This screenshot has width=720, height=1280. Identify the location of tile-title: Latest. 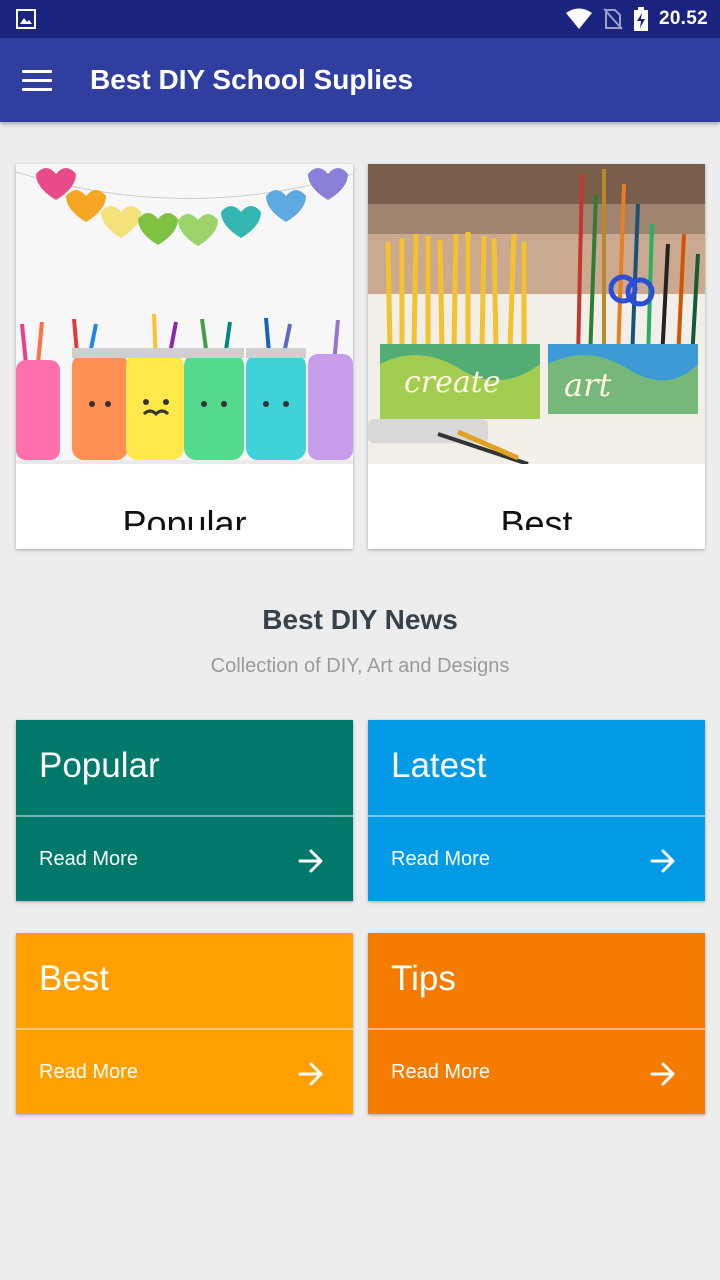
(439, 765).